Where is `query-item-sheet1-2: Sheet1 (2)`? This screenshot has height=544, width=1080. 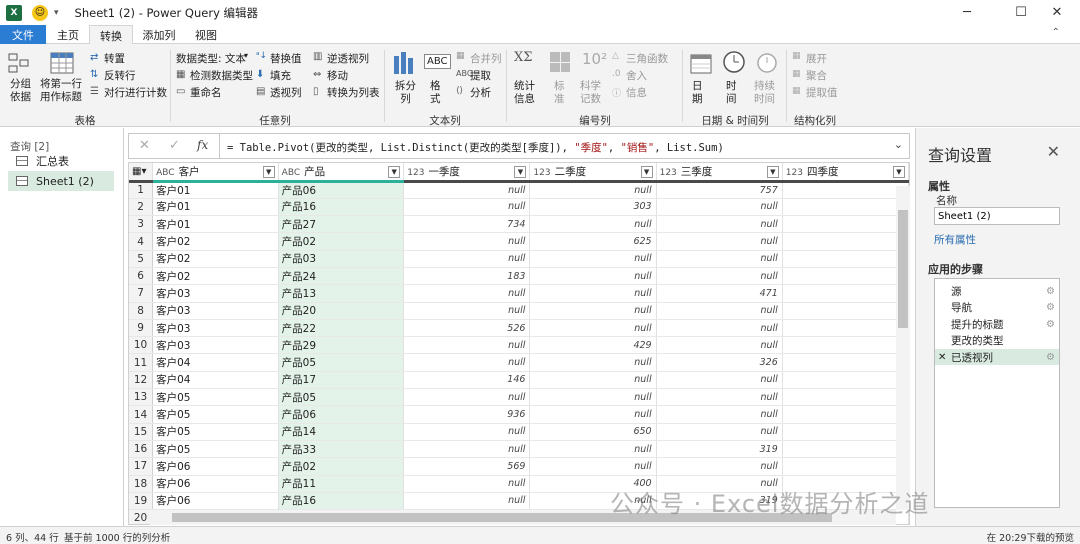
query-item-sheet1-2: Sheet1 (2) is located at coordinates (61, 181).